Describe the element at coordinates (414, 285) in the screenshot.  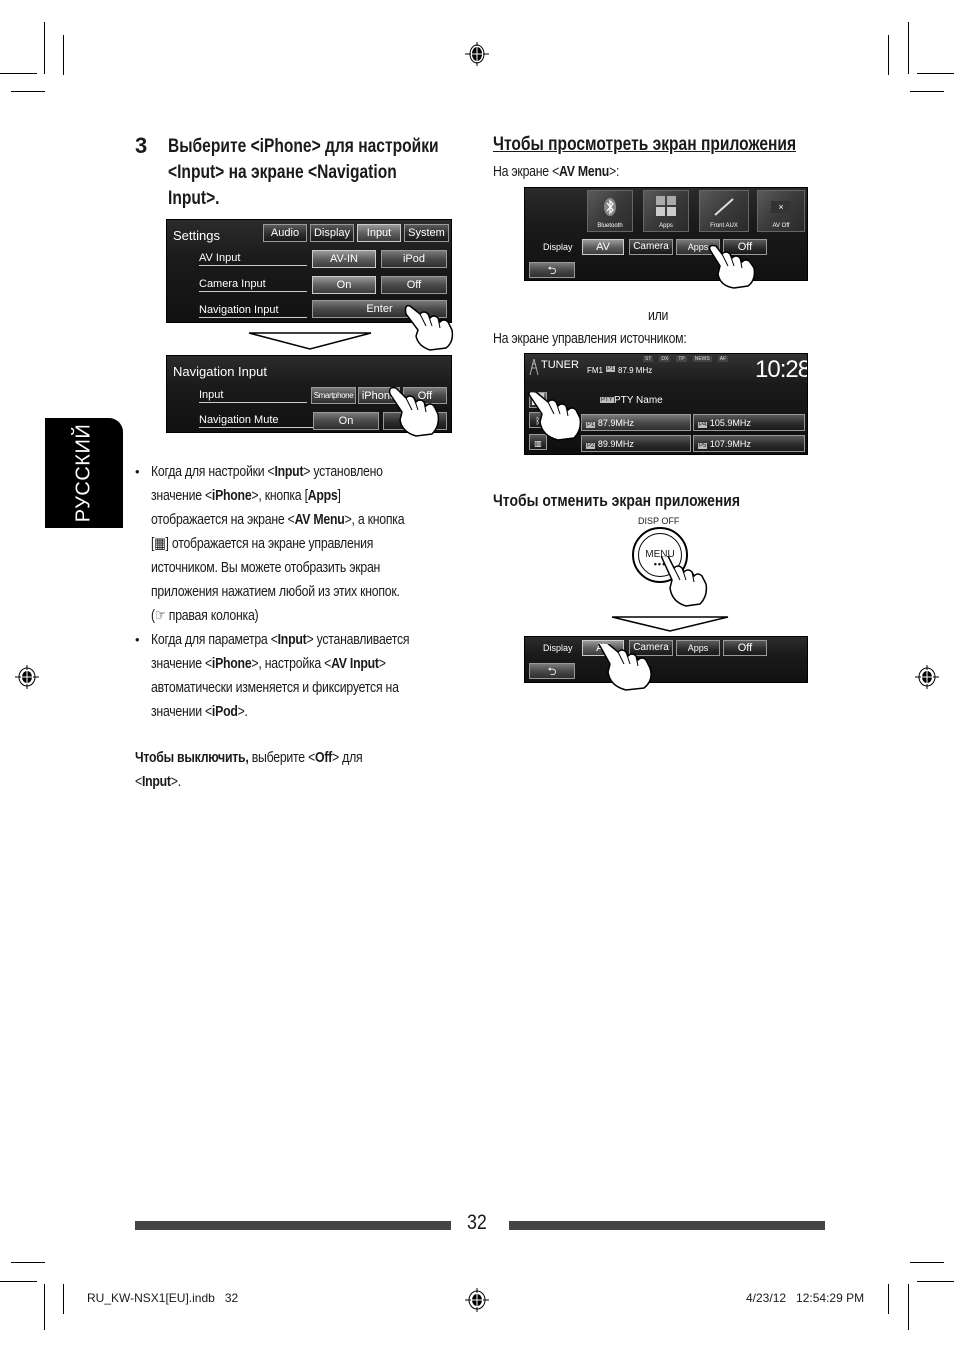
I see `camera-off-button: Off` at that location.